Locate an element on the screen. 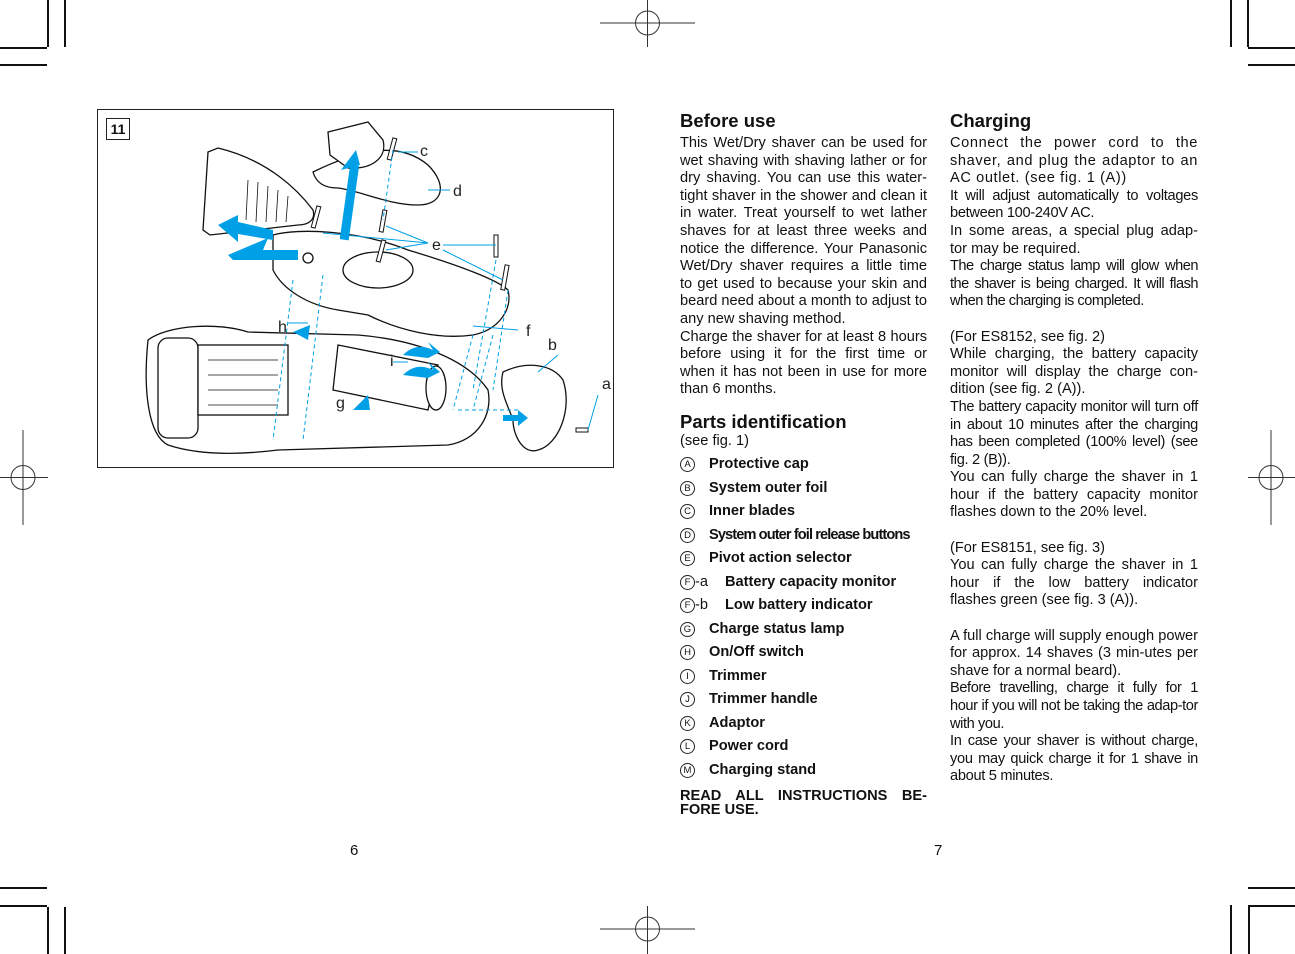  part-key: L is located at coordinates (694, 747).